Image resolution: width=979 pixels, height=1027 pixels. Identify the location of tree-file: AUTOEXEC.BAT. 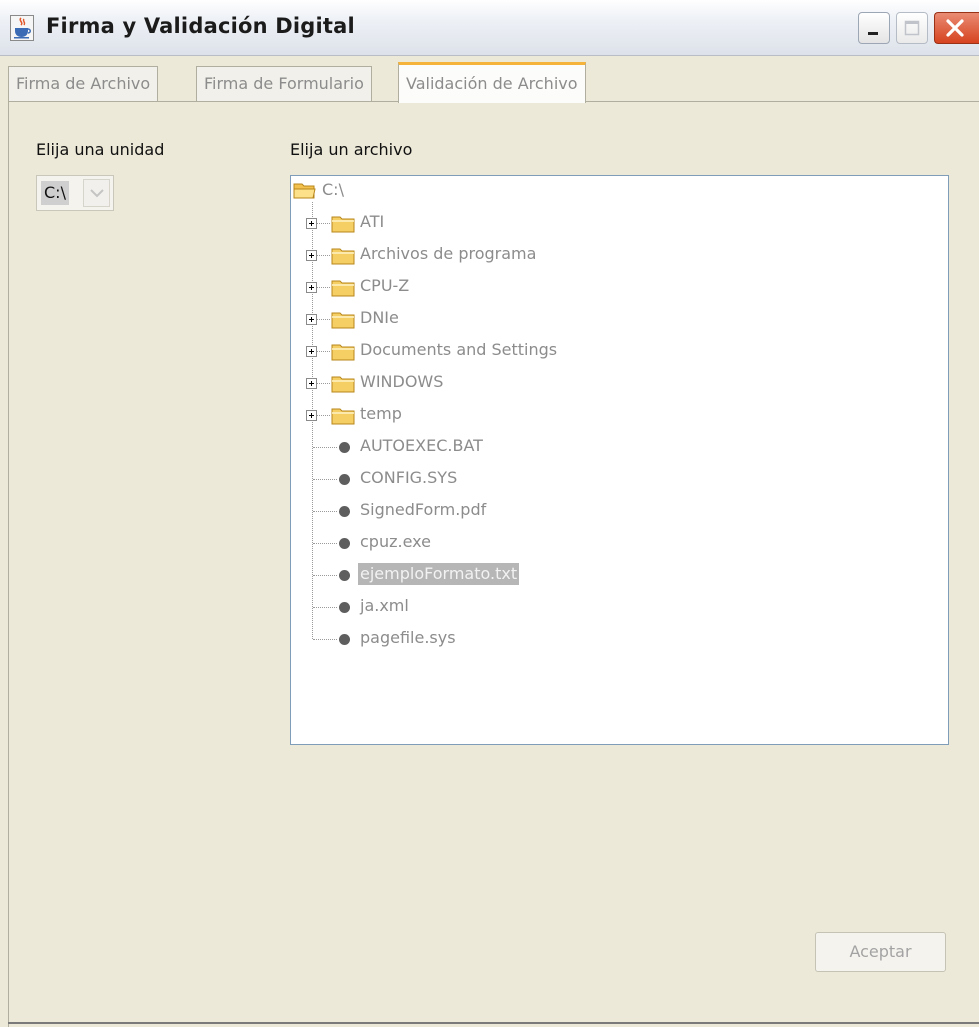
(616, 447).